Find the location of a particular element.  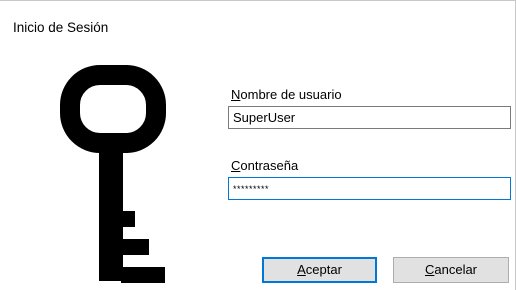

password-field is located at coordinates (369, 188).